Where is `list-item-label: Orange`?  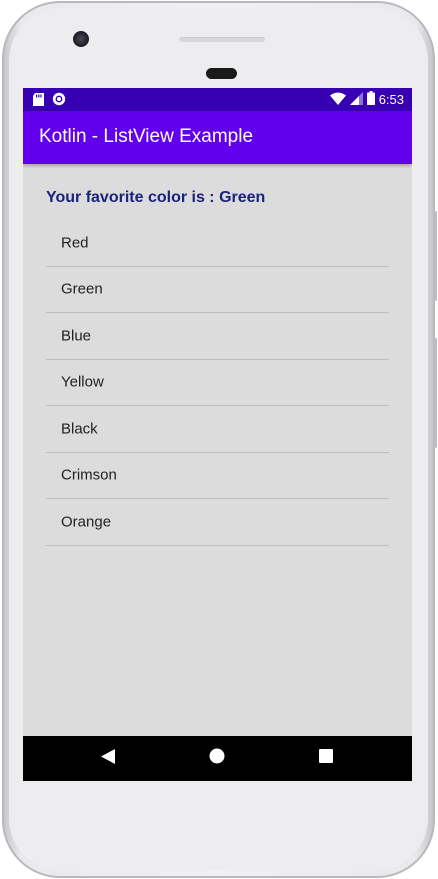 list-item-label: Orange is located at coordinates (86, 522).